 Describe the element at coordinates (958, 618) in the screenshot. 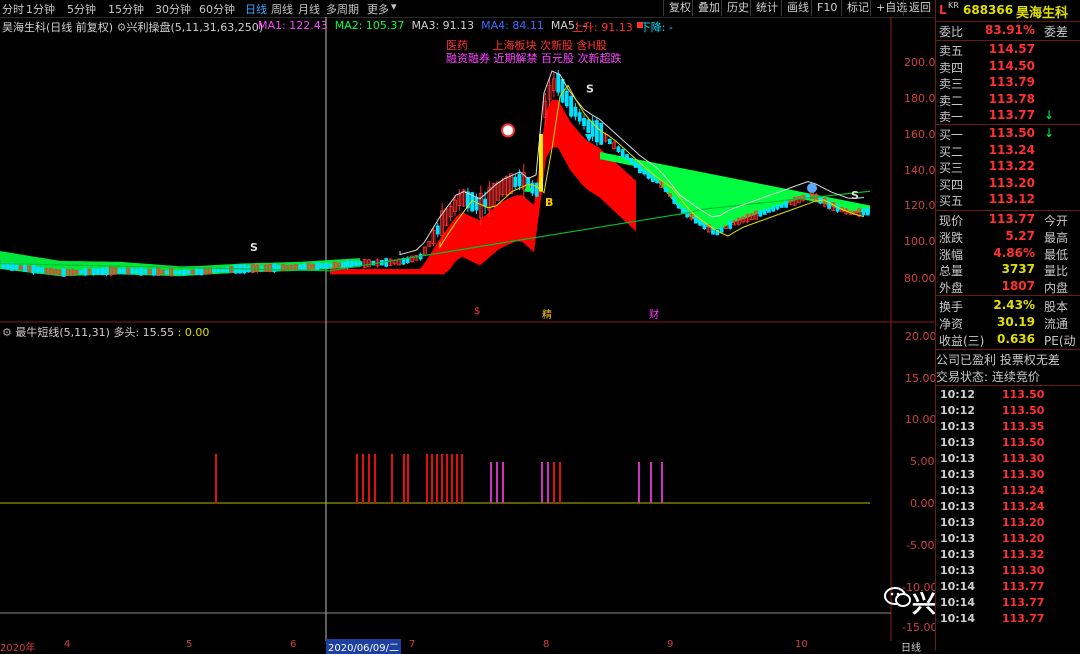

I see `tick-time: 10:14` at that location.